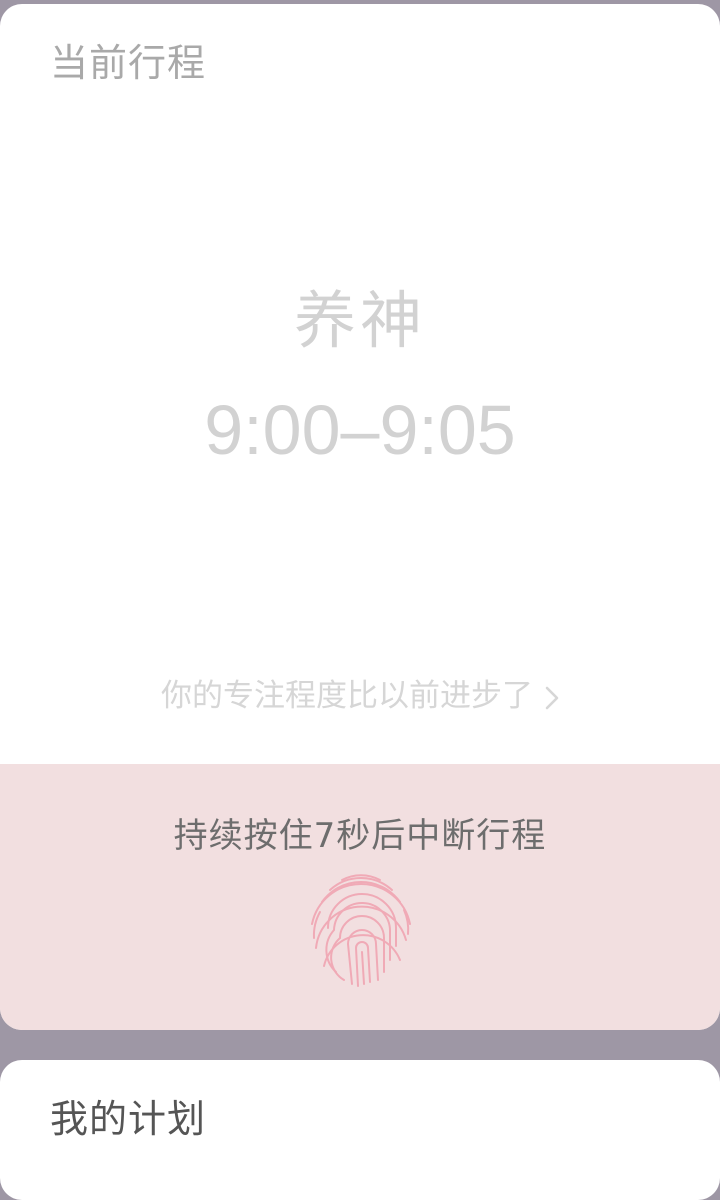 The image size is (720, 1200). I want to click on progress-link: 你的专注程度比以前进步了, so click(360, 692).